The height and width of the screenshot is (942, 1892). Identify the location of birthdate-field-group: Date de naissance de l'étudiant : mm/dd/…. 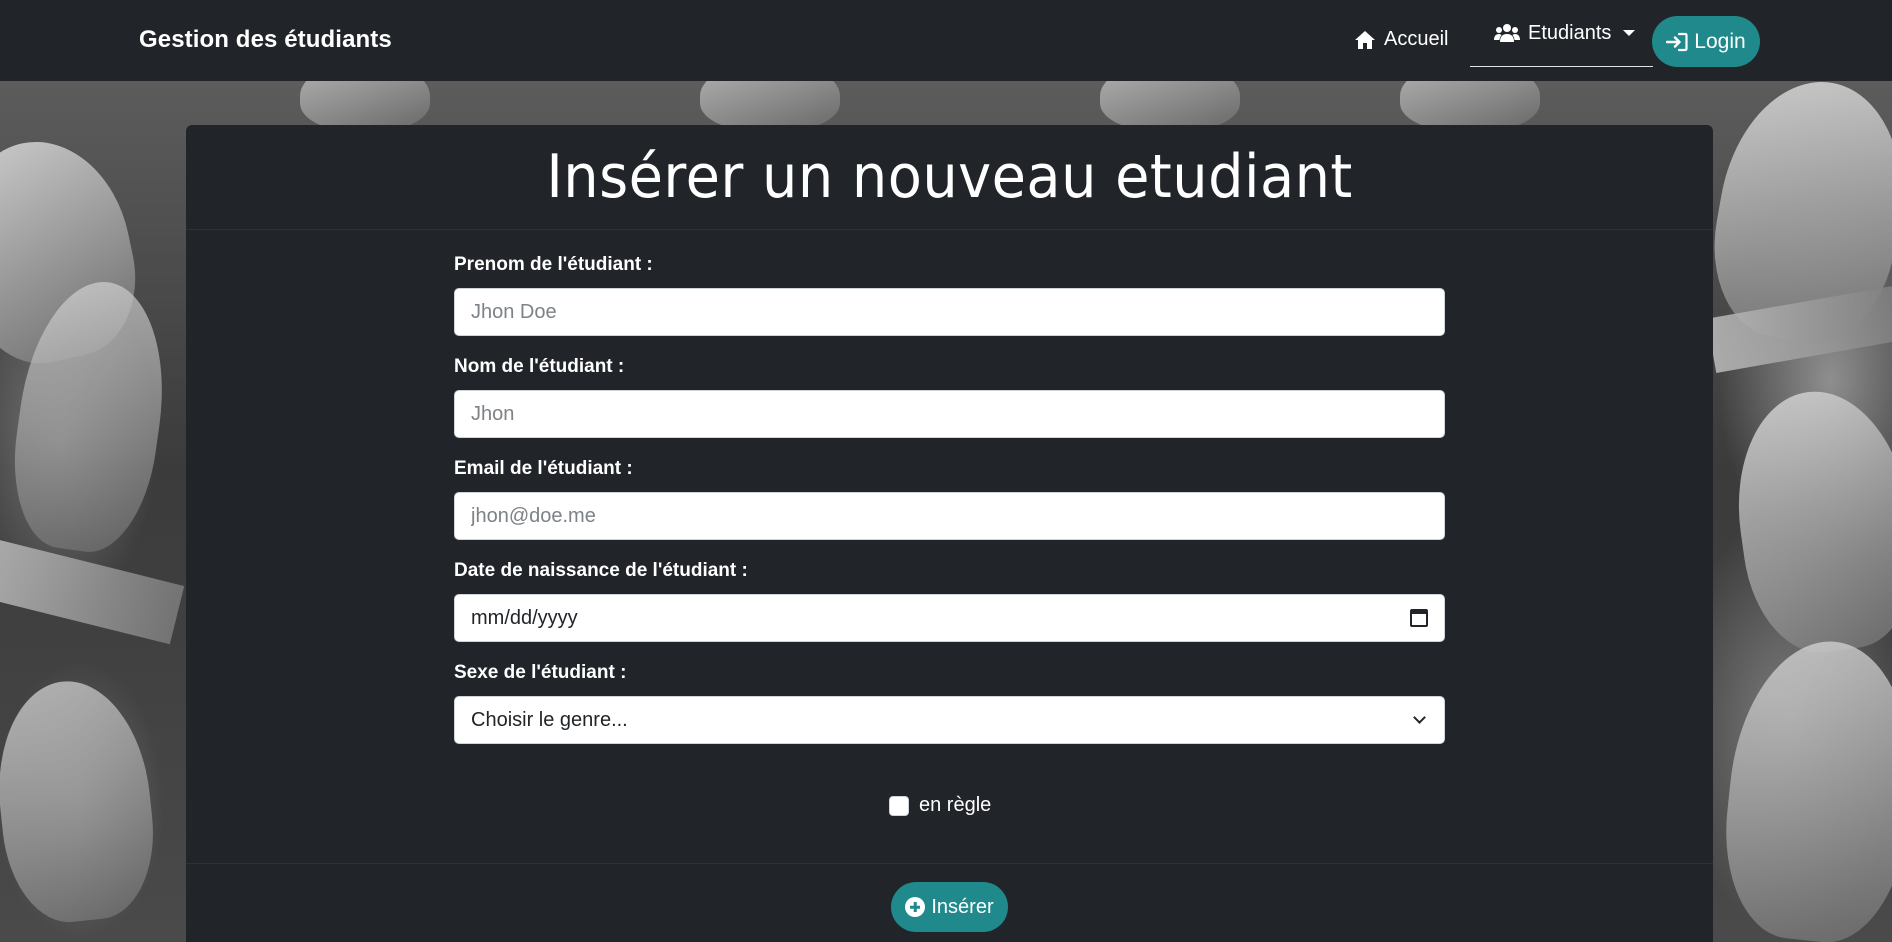
(949, 601).